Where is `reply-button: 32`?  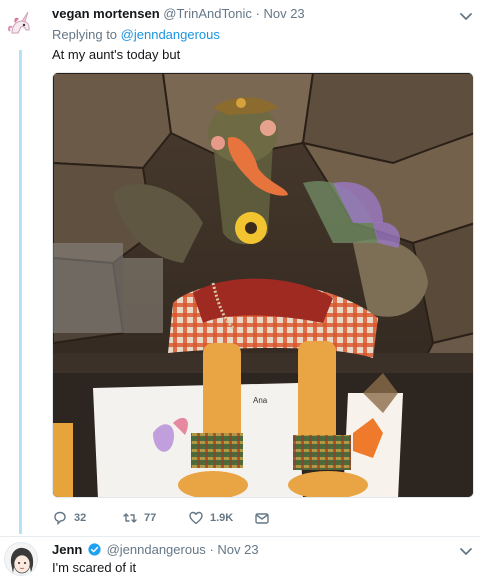
reply-button: 32 is located at coordinates (69, 518).